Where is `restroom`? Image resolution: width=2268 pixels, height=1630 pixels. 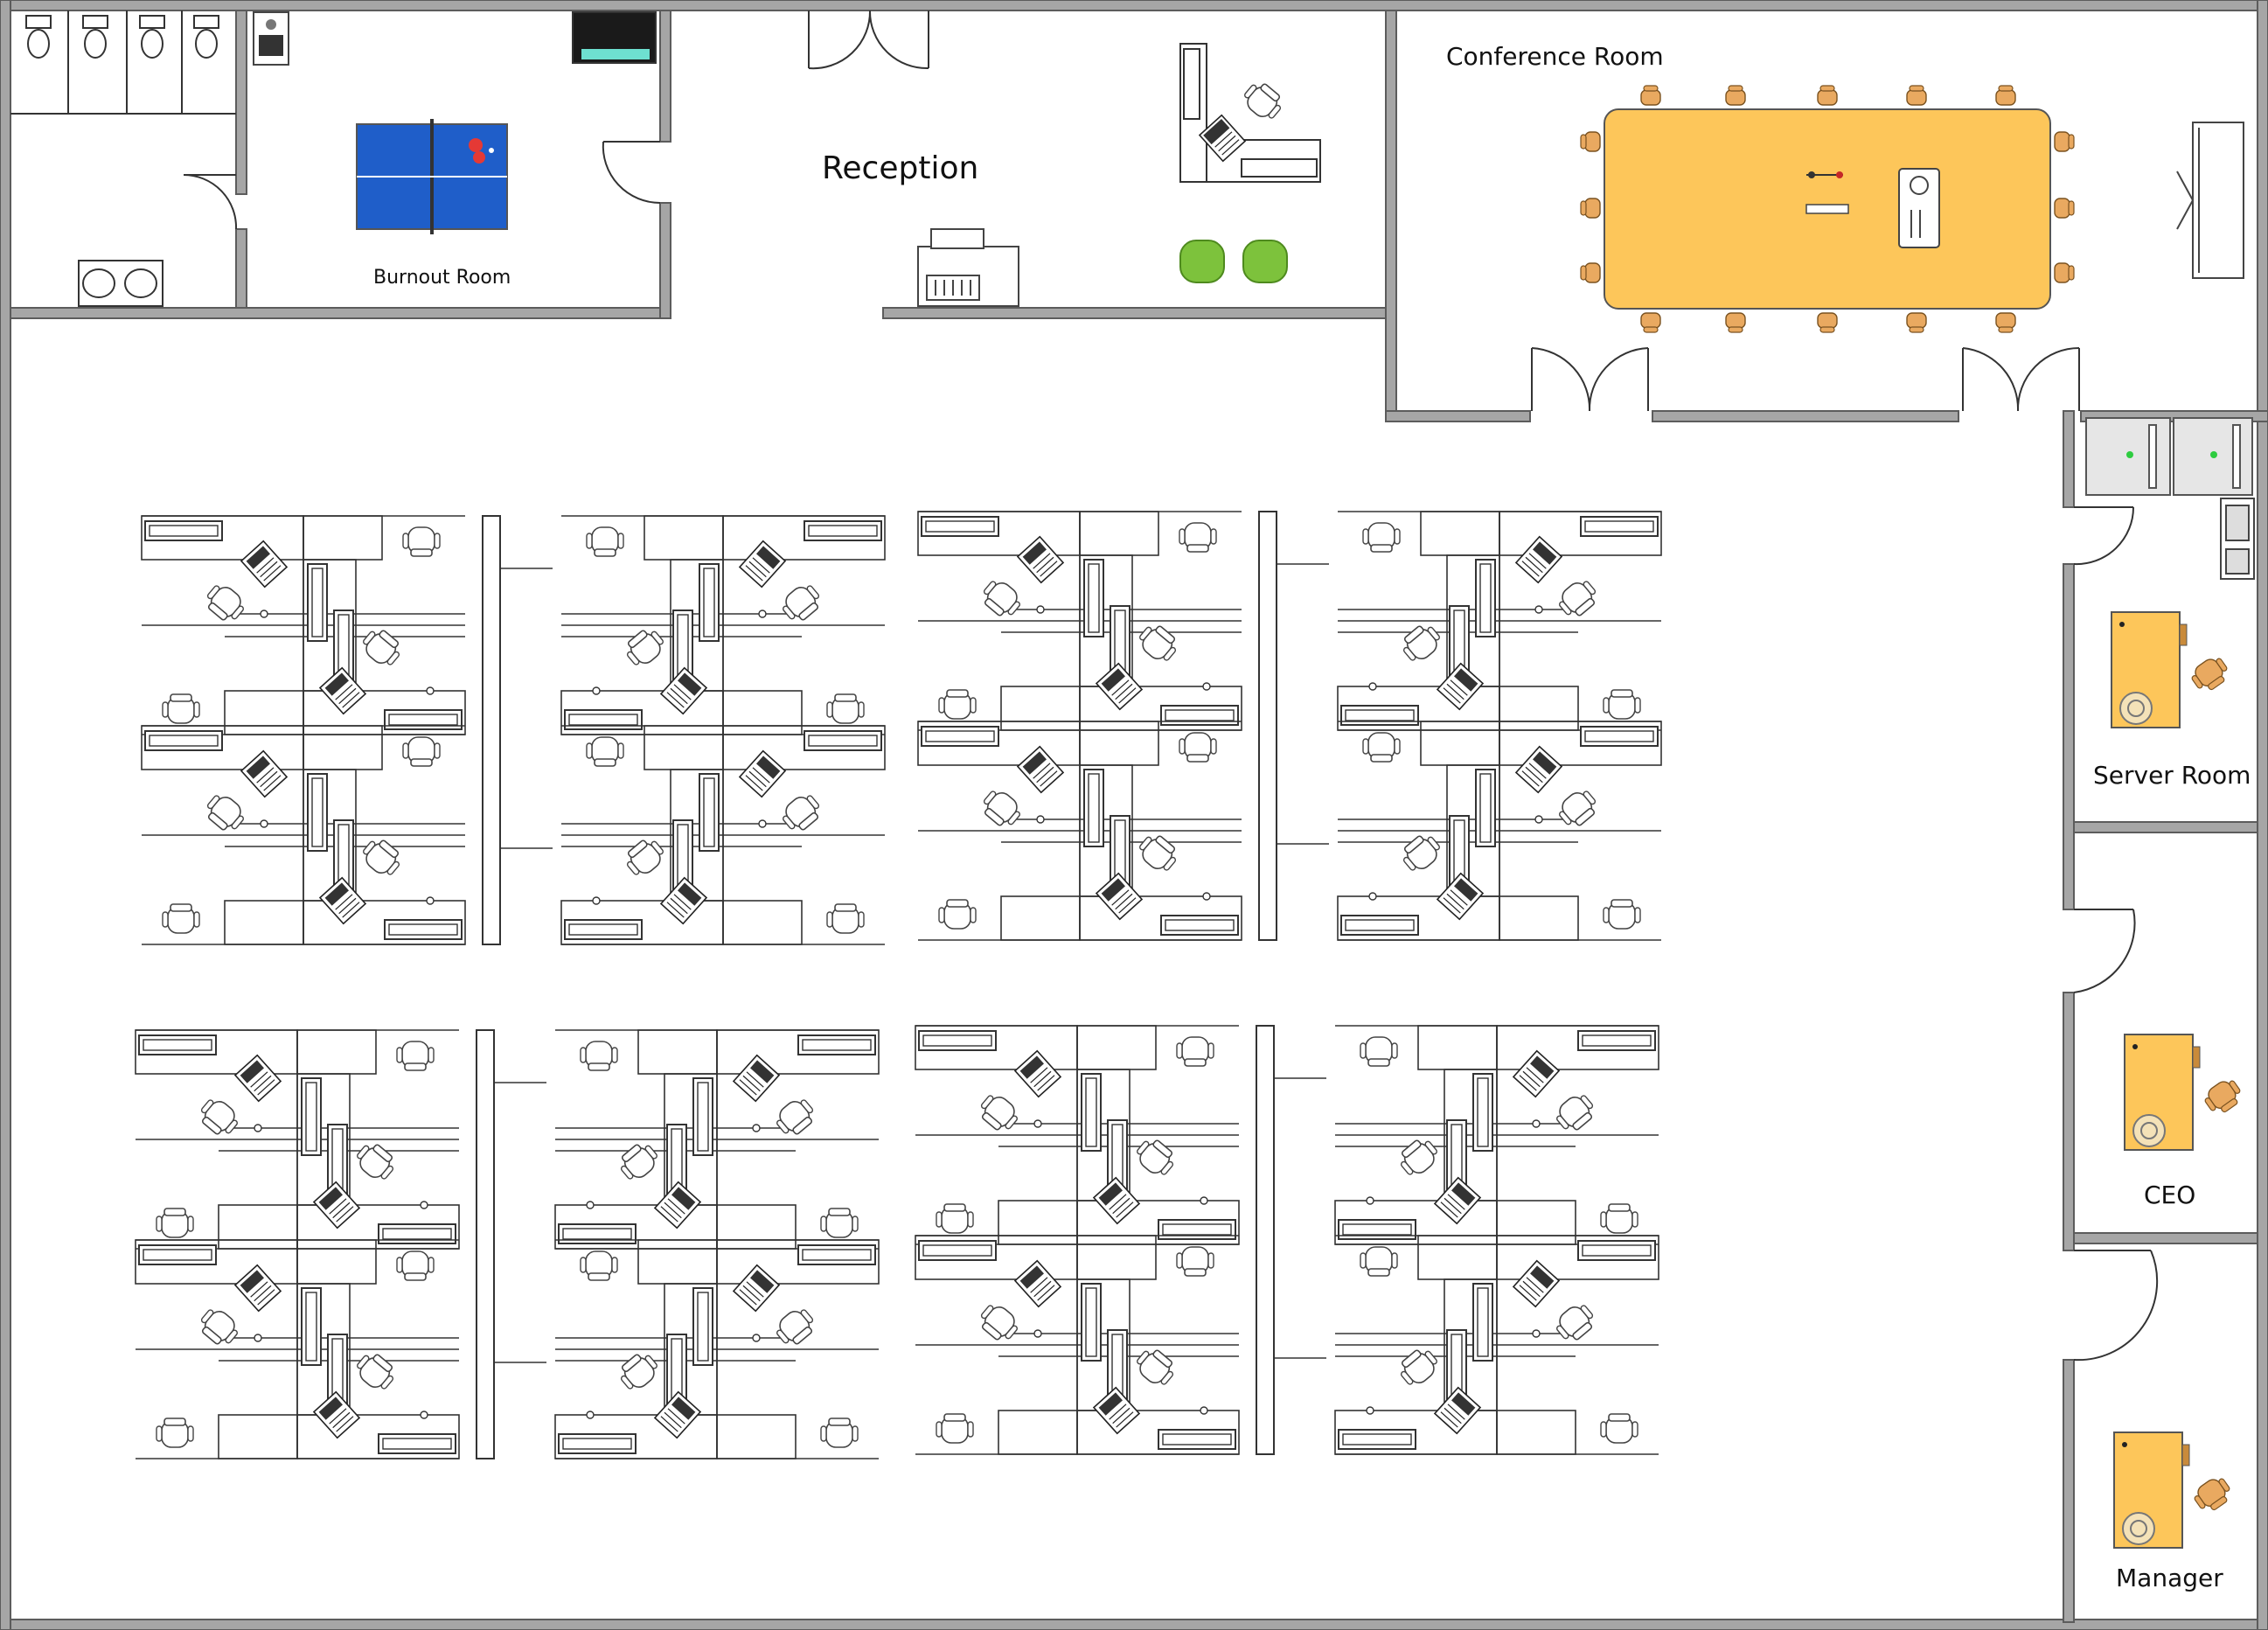
restroom is located at coordinates (124, 158).